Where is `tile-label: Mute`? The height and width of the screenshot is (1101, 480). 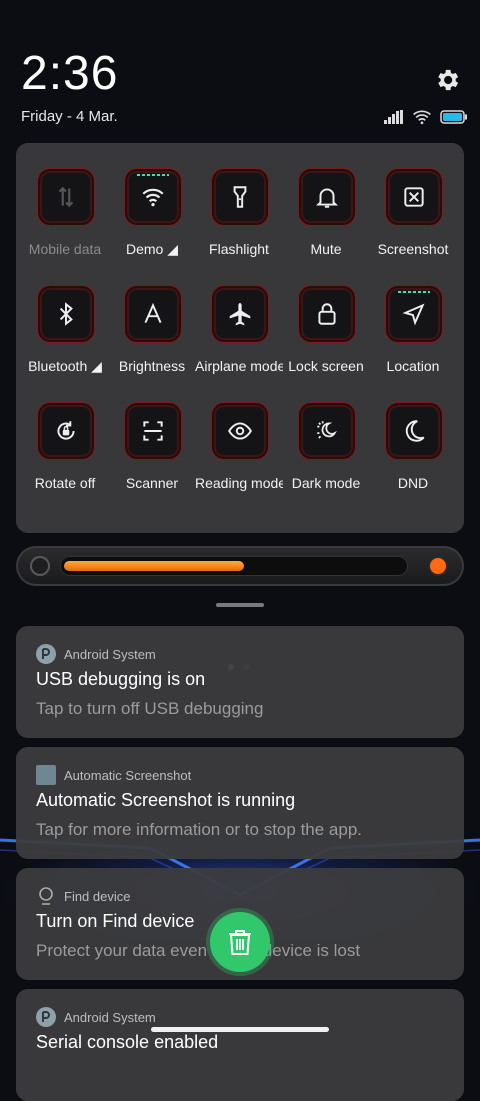
tile-label: Mute is located at coordinates (326, 249).